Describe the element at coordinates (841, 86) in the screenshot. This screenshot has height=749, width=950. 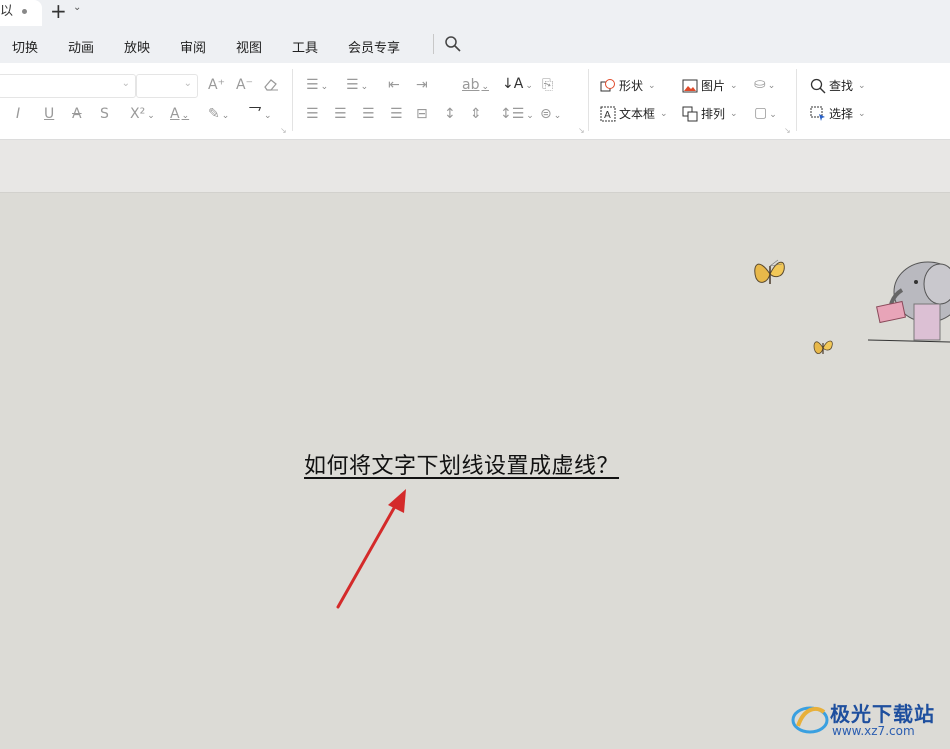
I see `find-label: 查找` at that location.